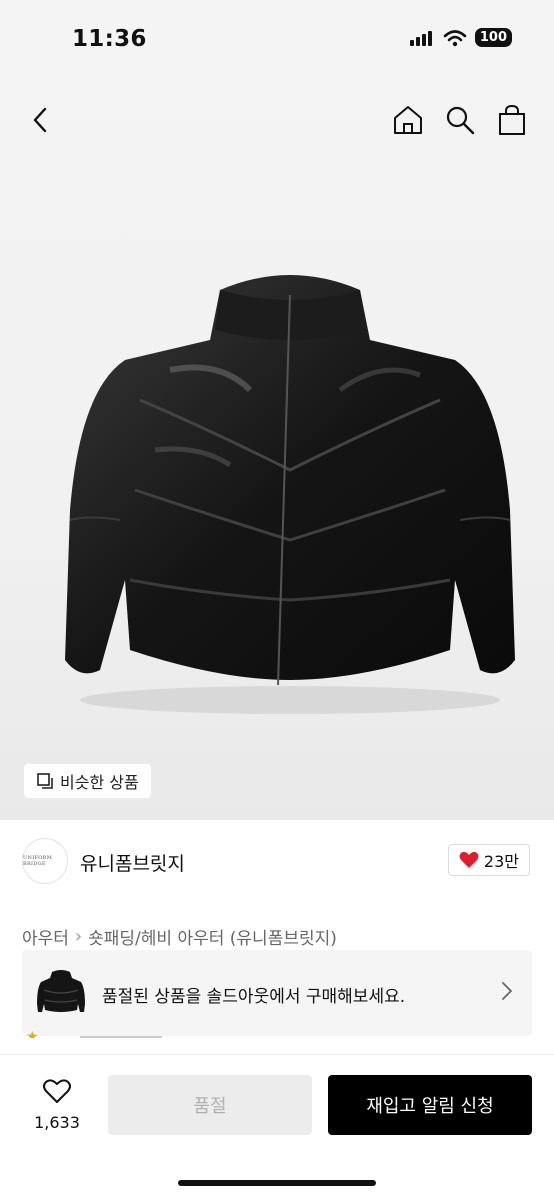  Describe the element at coordinates (493, 37) in the screenshot. I see `battery-indicator: 100` at that location.